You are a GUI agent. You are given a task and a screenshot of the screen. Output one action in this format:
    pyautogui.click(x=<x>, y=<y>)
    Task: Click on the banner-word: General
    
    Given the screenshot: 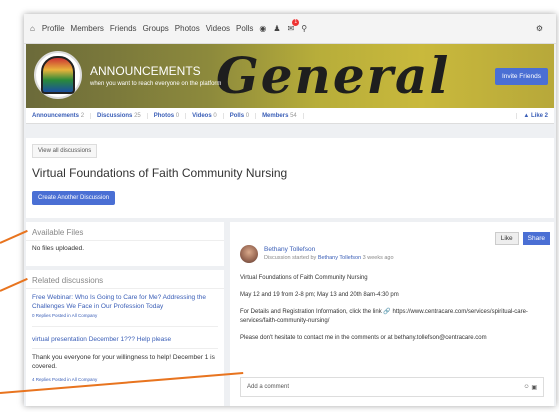 What is the action you would take?
    pyautogui.click(x=333, y=75)
    